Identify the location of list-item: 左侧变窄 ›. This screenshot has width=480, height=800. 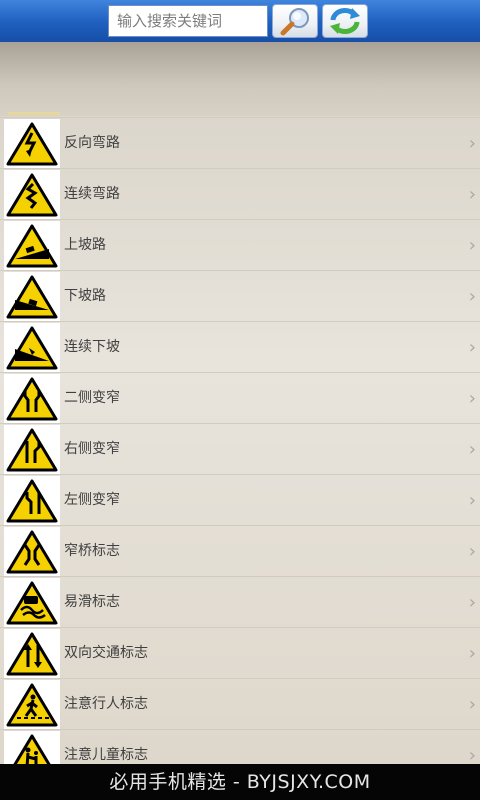
(240, 499).